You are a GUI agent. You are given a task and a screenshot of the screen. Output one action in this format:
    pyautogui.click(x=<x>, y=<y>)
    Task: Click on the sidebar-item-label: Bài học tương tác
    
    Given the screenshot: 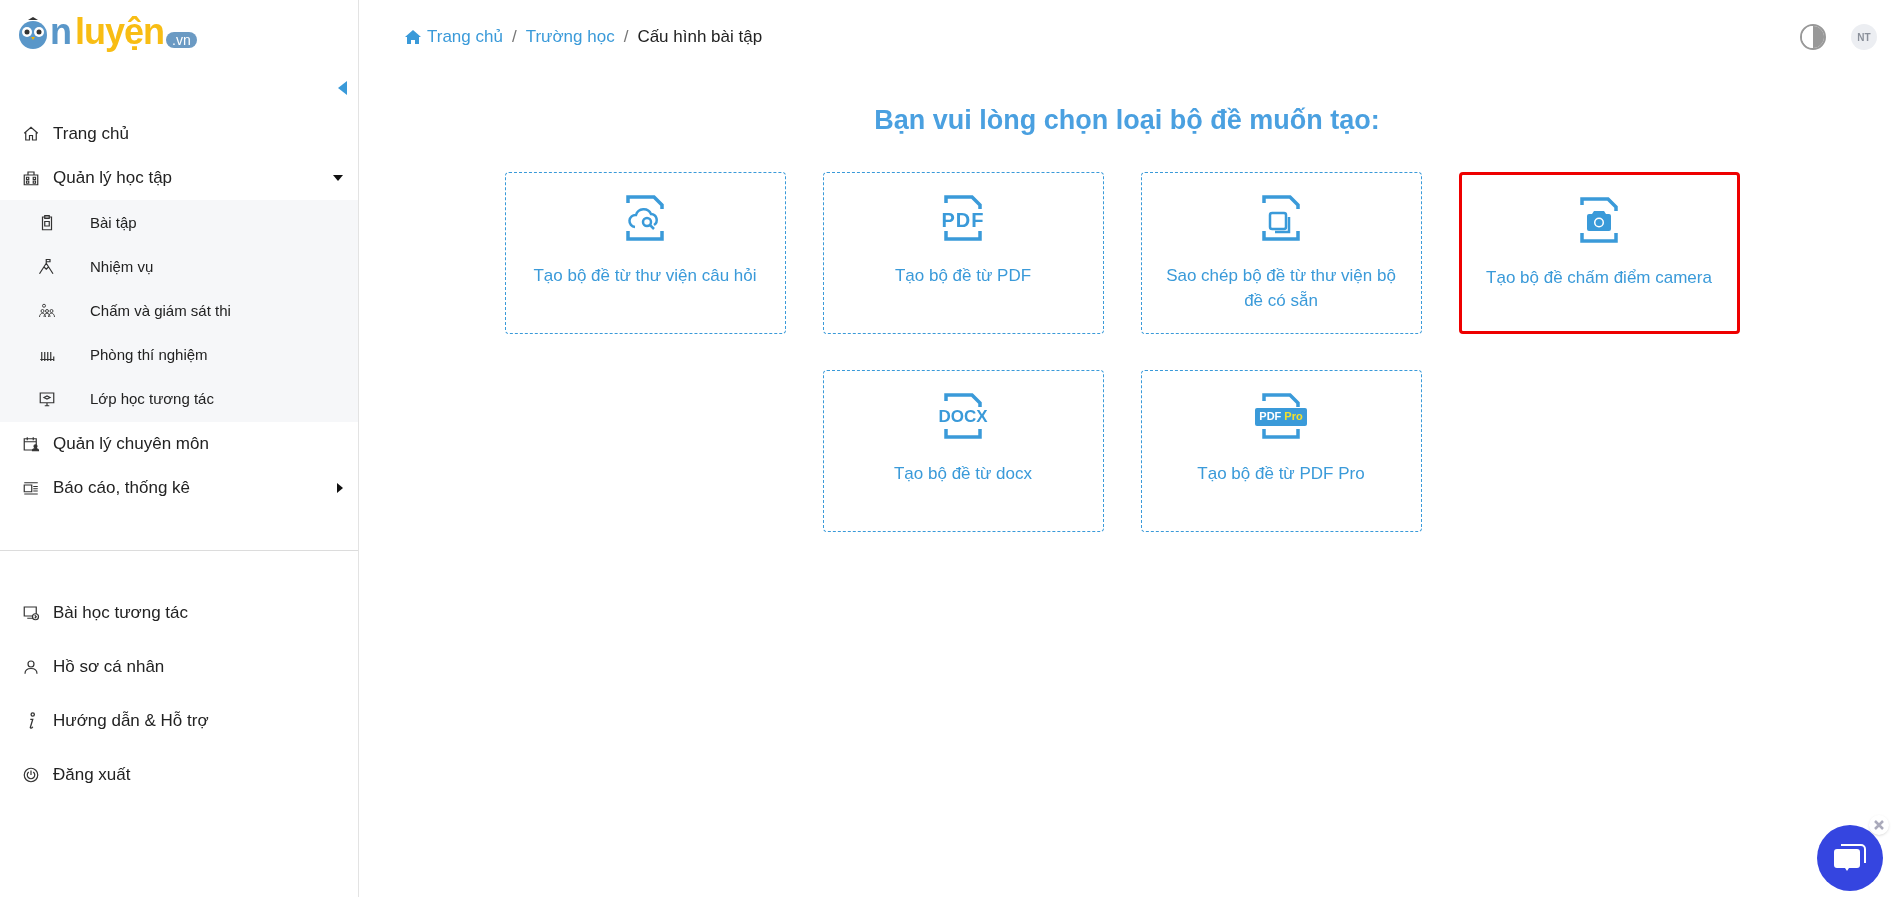 What is the action you would take?
    pyautogui.click(x=121, y=613)
    